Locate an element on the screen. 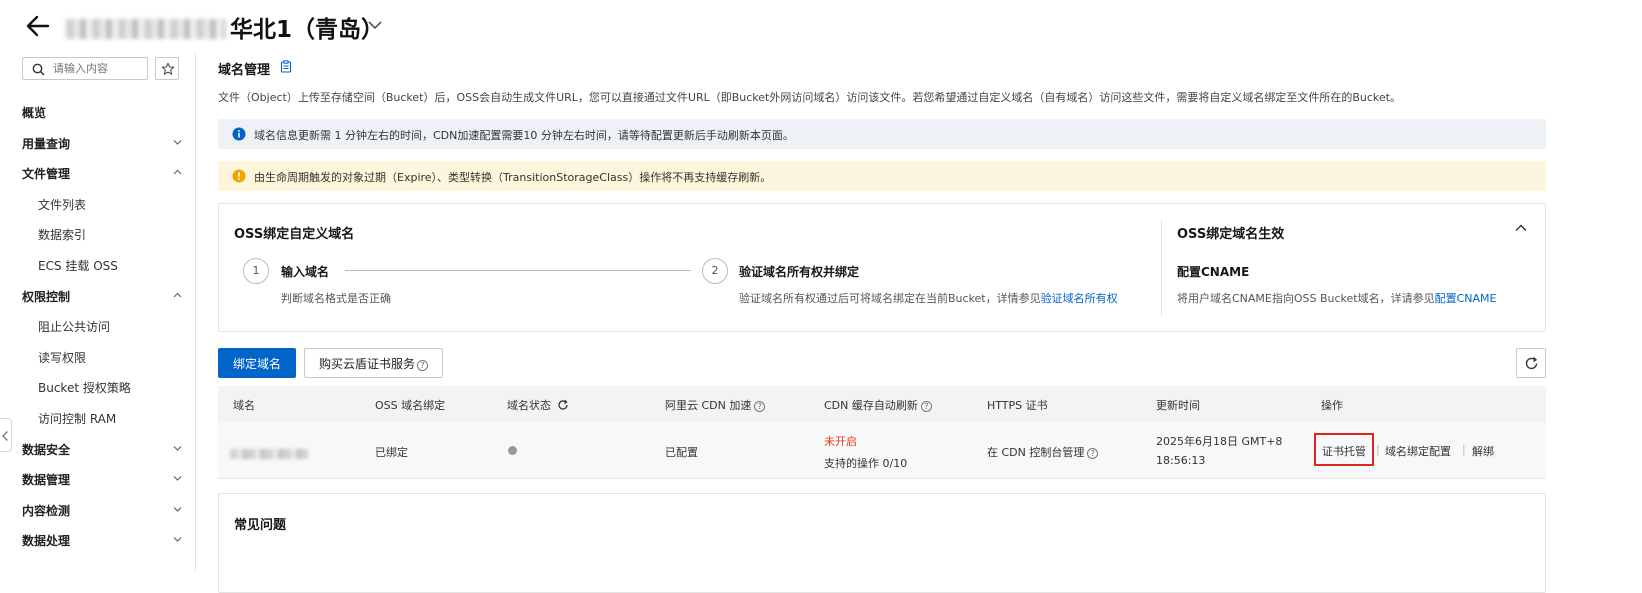 This screenshot has width=1642, height=593. sidebar-item: 数据索引 is located at coordinates (97, 233).